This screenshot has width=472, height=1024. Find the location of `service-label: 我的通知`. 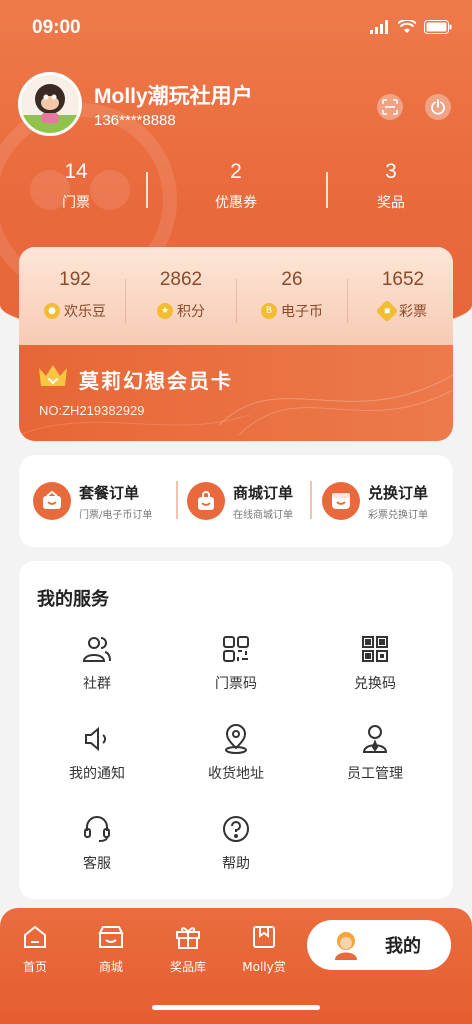

service-label: 我的通知 is located at coordinates (97, 774).